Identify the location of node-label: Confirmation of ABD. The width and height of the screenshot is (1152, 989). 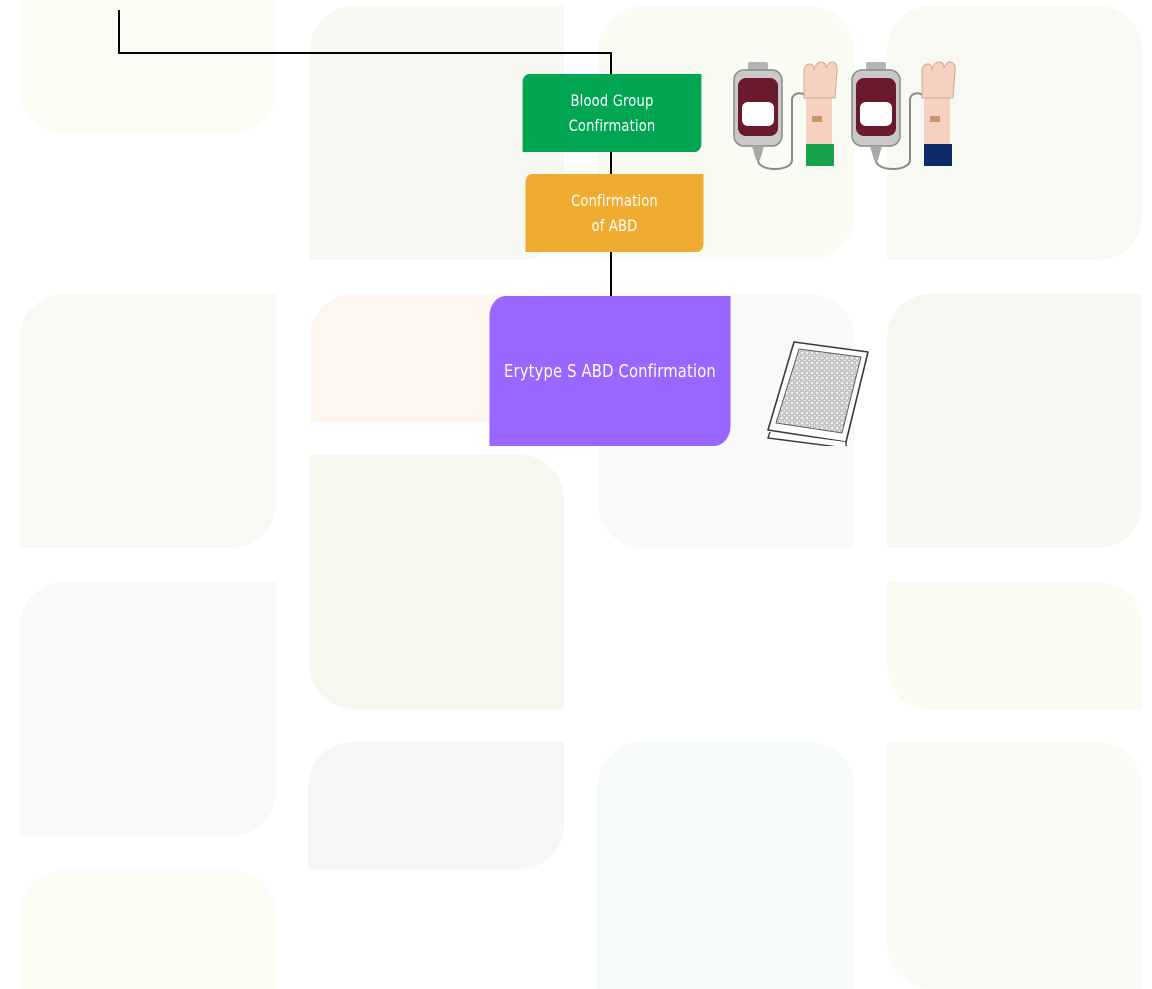
(614, 213).